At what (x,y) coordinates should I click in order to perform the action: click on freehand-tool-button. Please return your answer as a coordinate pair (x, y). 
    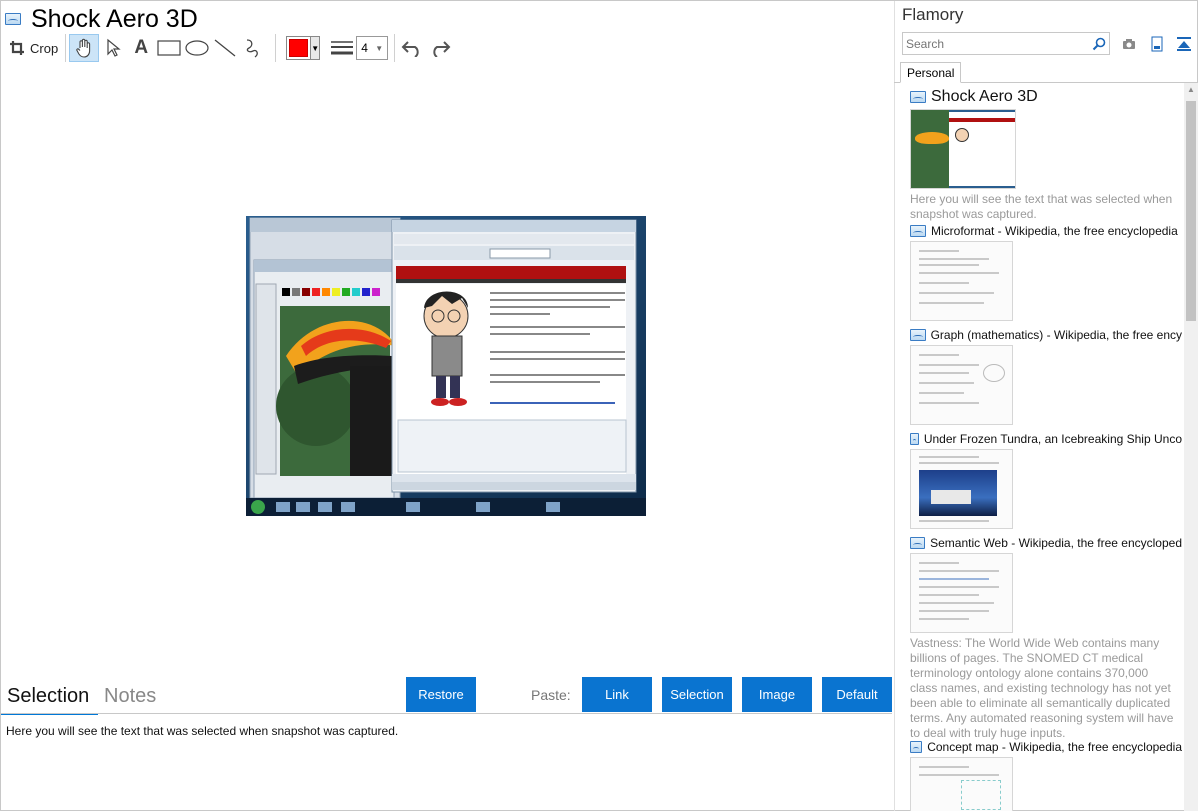
    Looking at the image, I should click on (253, 48).